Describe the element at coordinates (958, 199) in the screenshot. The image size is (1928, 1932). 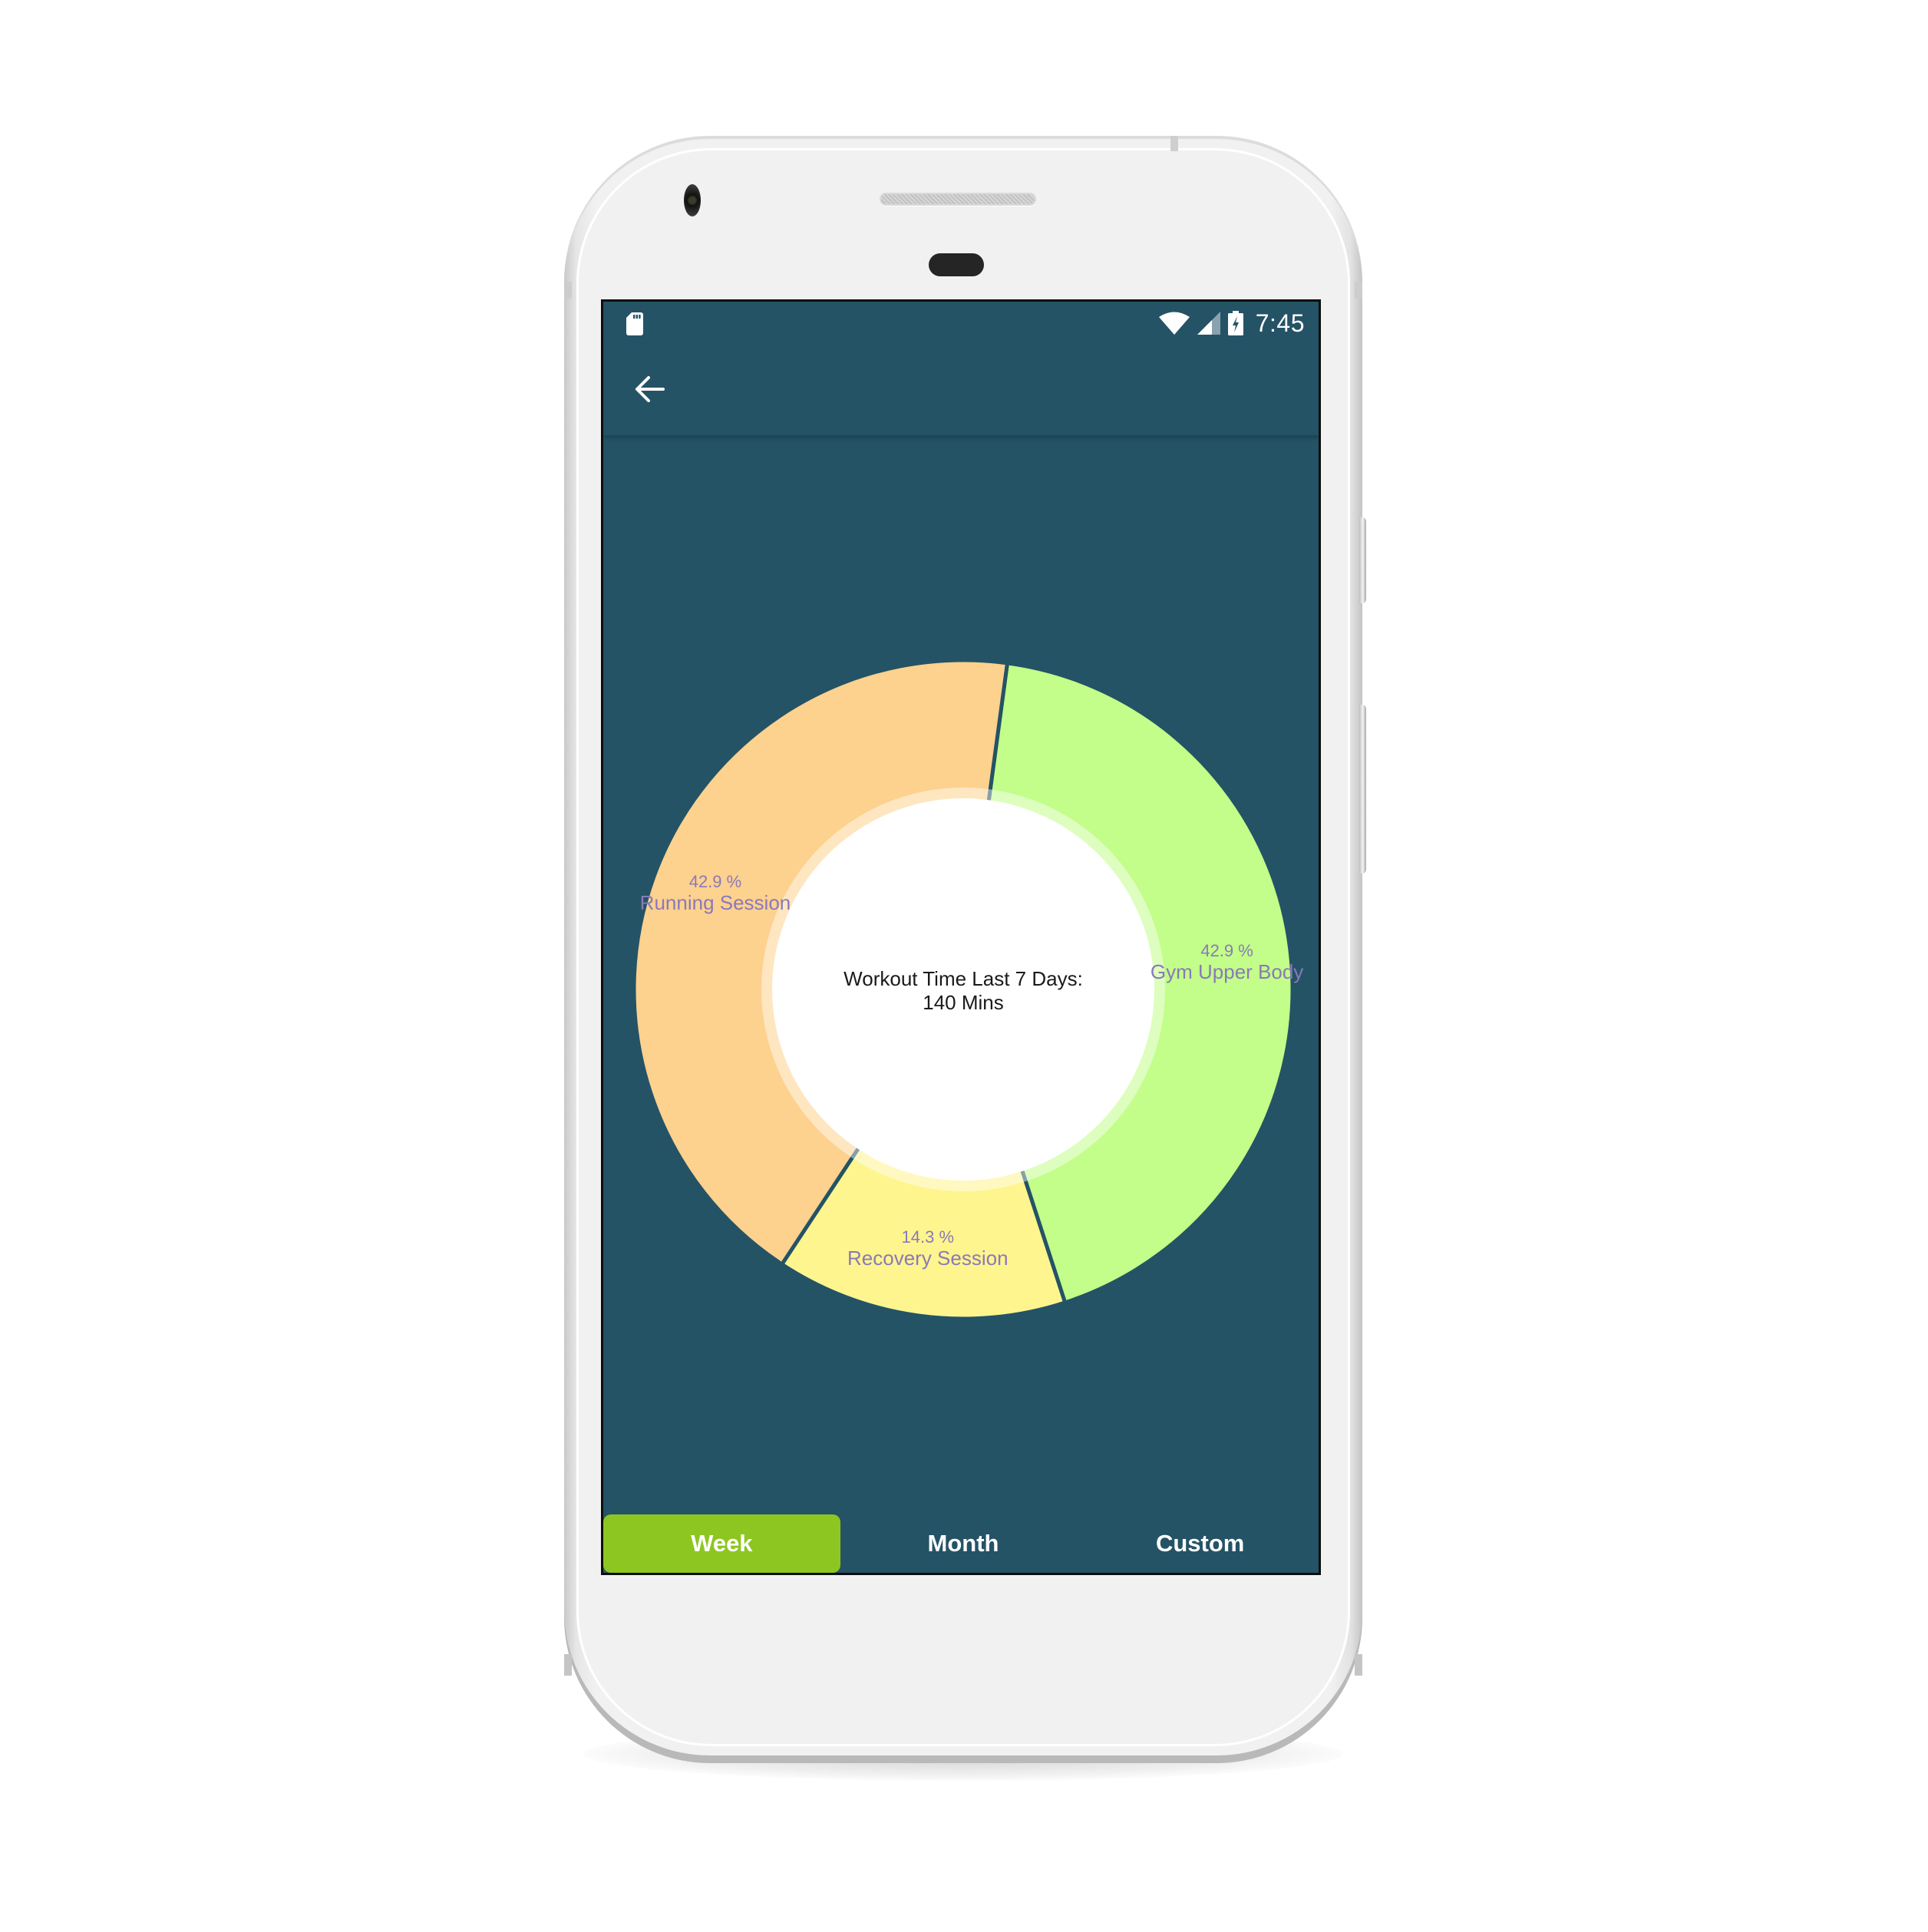
I see `earpiece-speaker` at that location.